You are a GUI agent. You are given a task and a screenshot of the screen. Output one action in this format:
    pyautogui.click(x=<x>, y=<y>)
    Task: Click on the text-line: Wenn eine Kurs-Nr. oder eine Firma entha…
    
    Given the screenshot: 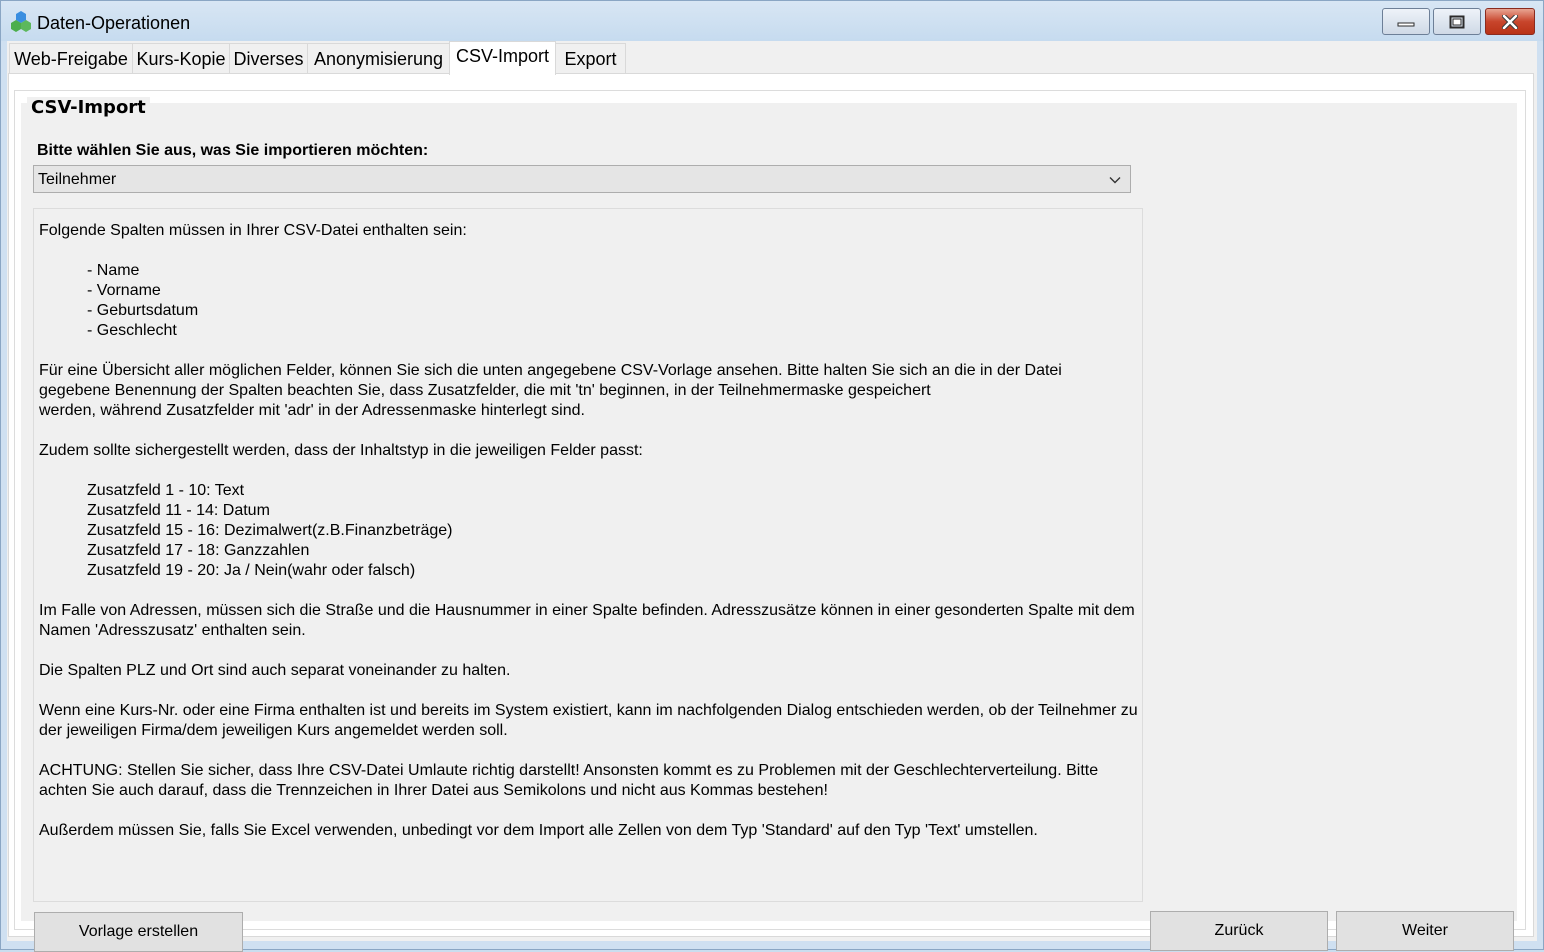 What is the action you would take?
    pyautogui.click(x=588, y=710)
    